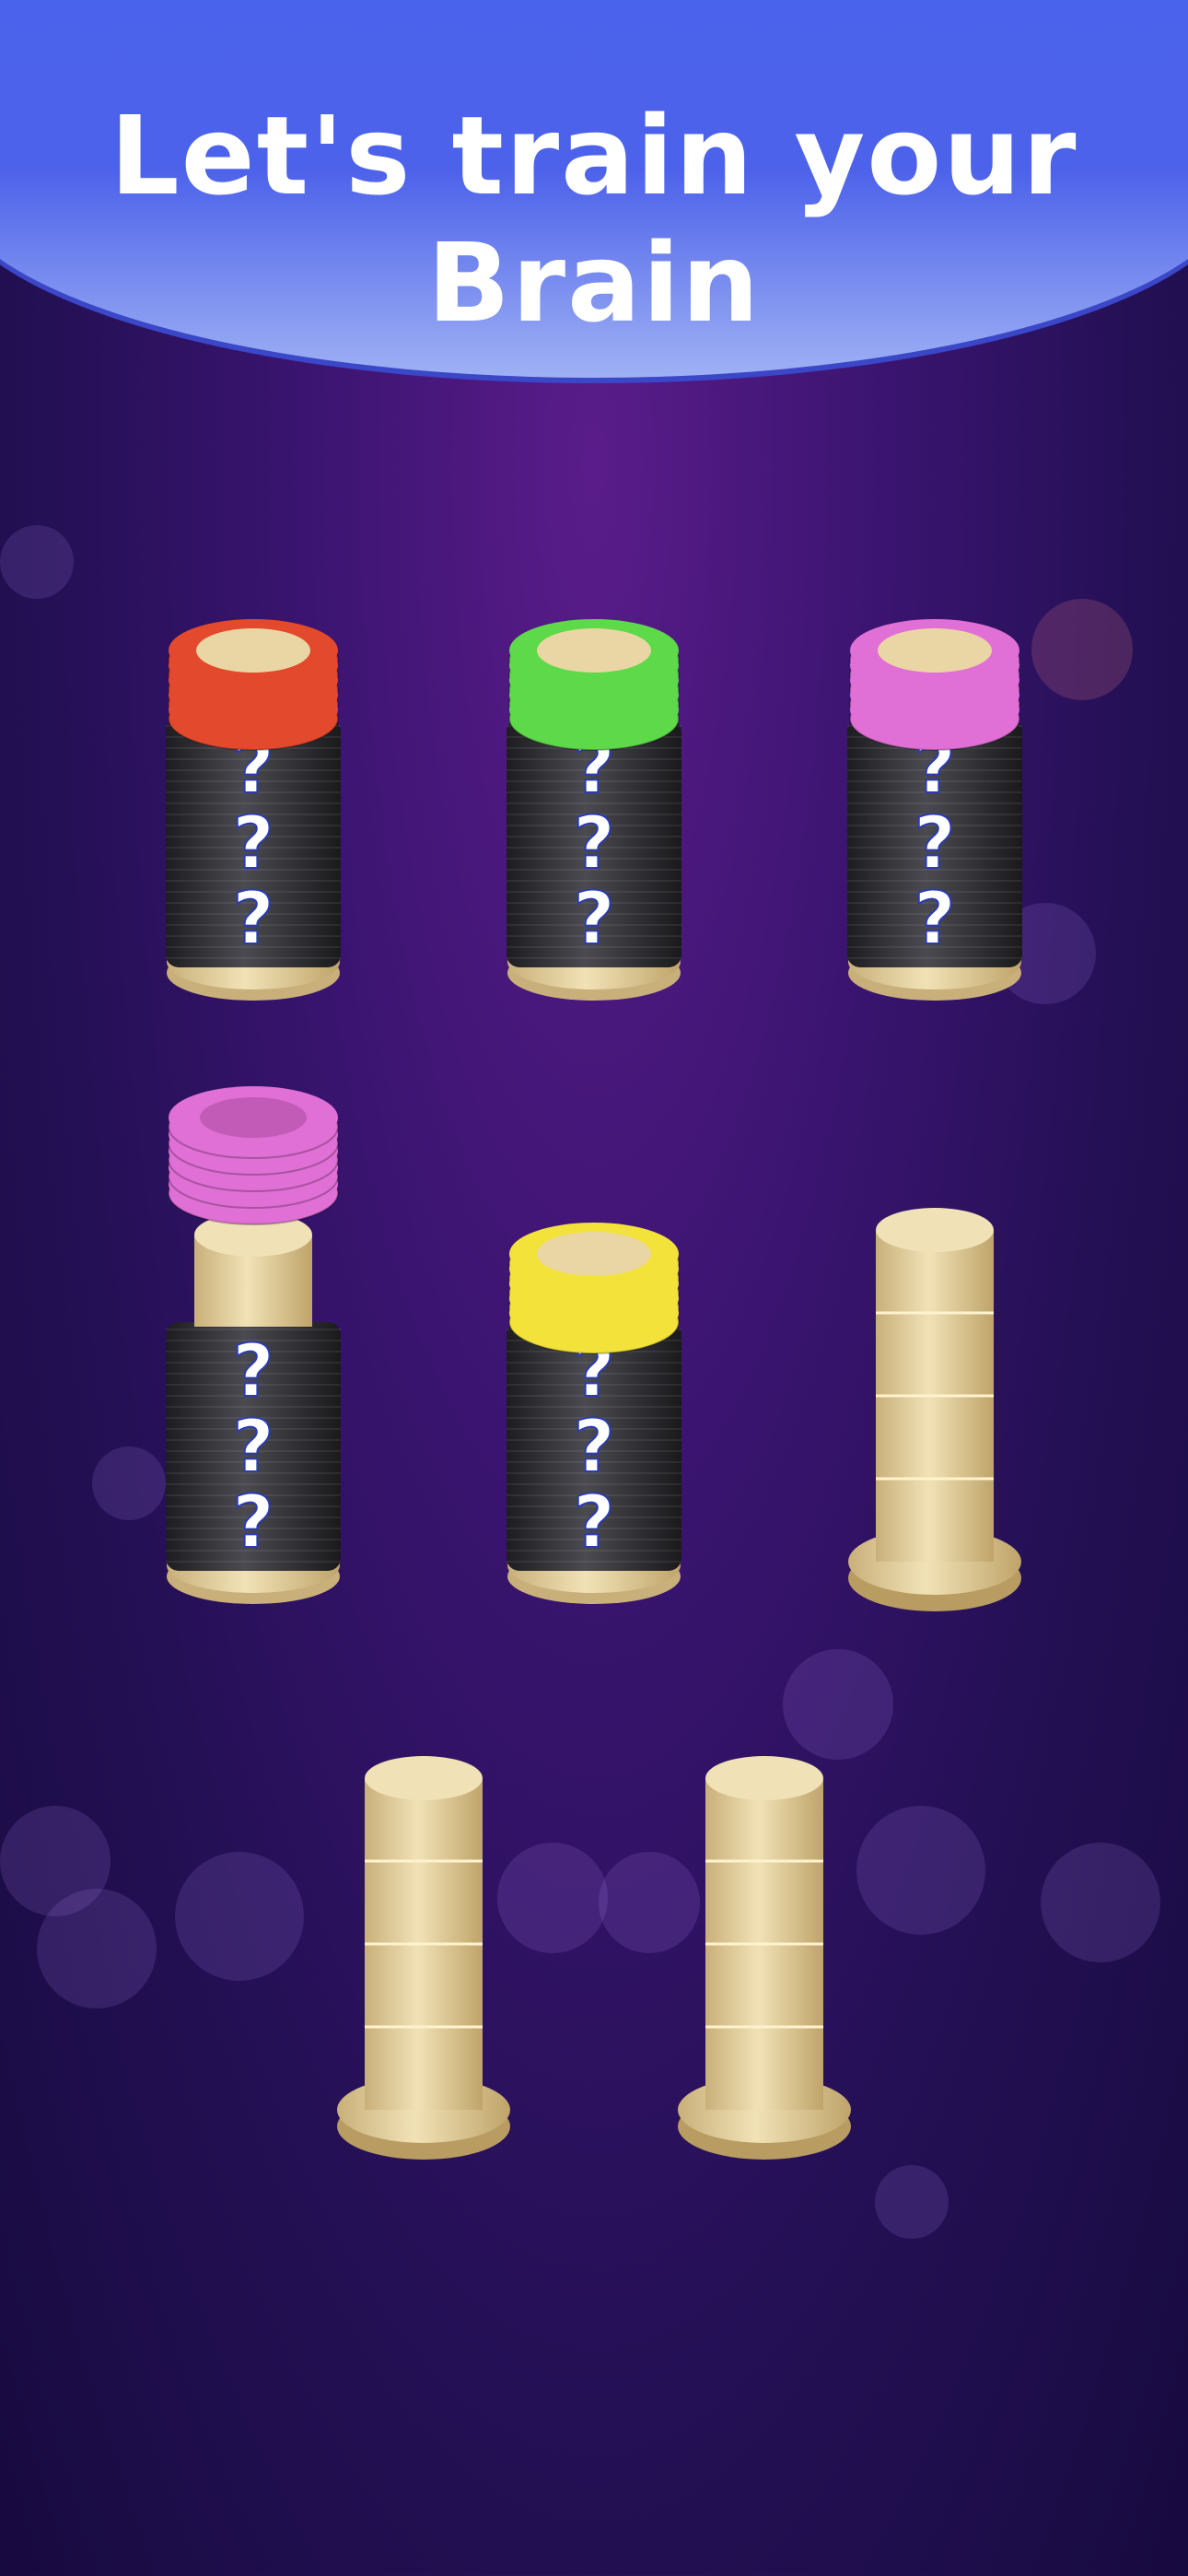 The image size is (1188, 2576). Describe the element at coordinates (594, 709) in the screenshot. I see `ring-green-top` at that location.